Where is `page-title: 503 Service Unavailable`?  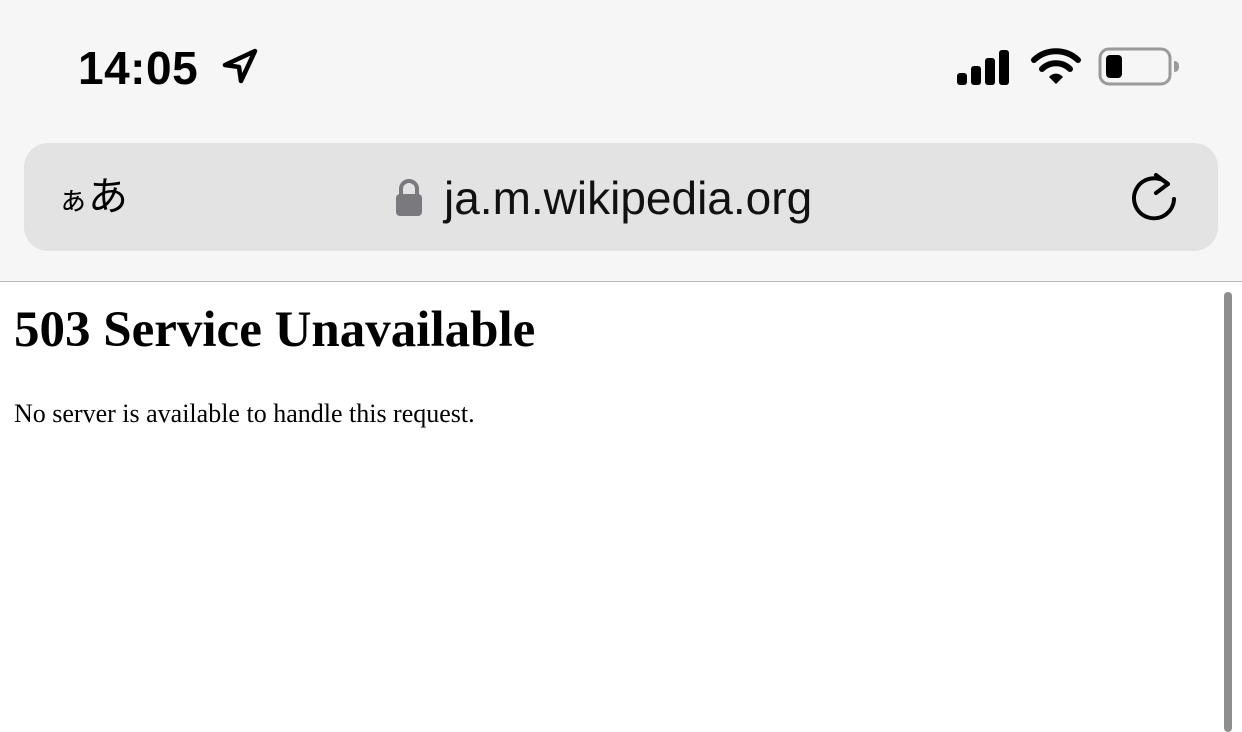
page-title: 503 Service Unavailable is located at coordinates (275, 330).